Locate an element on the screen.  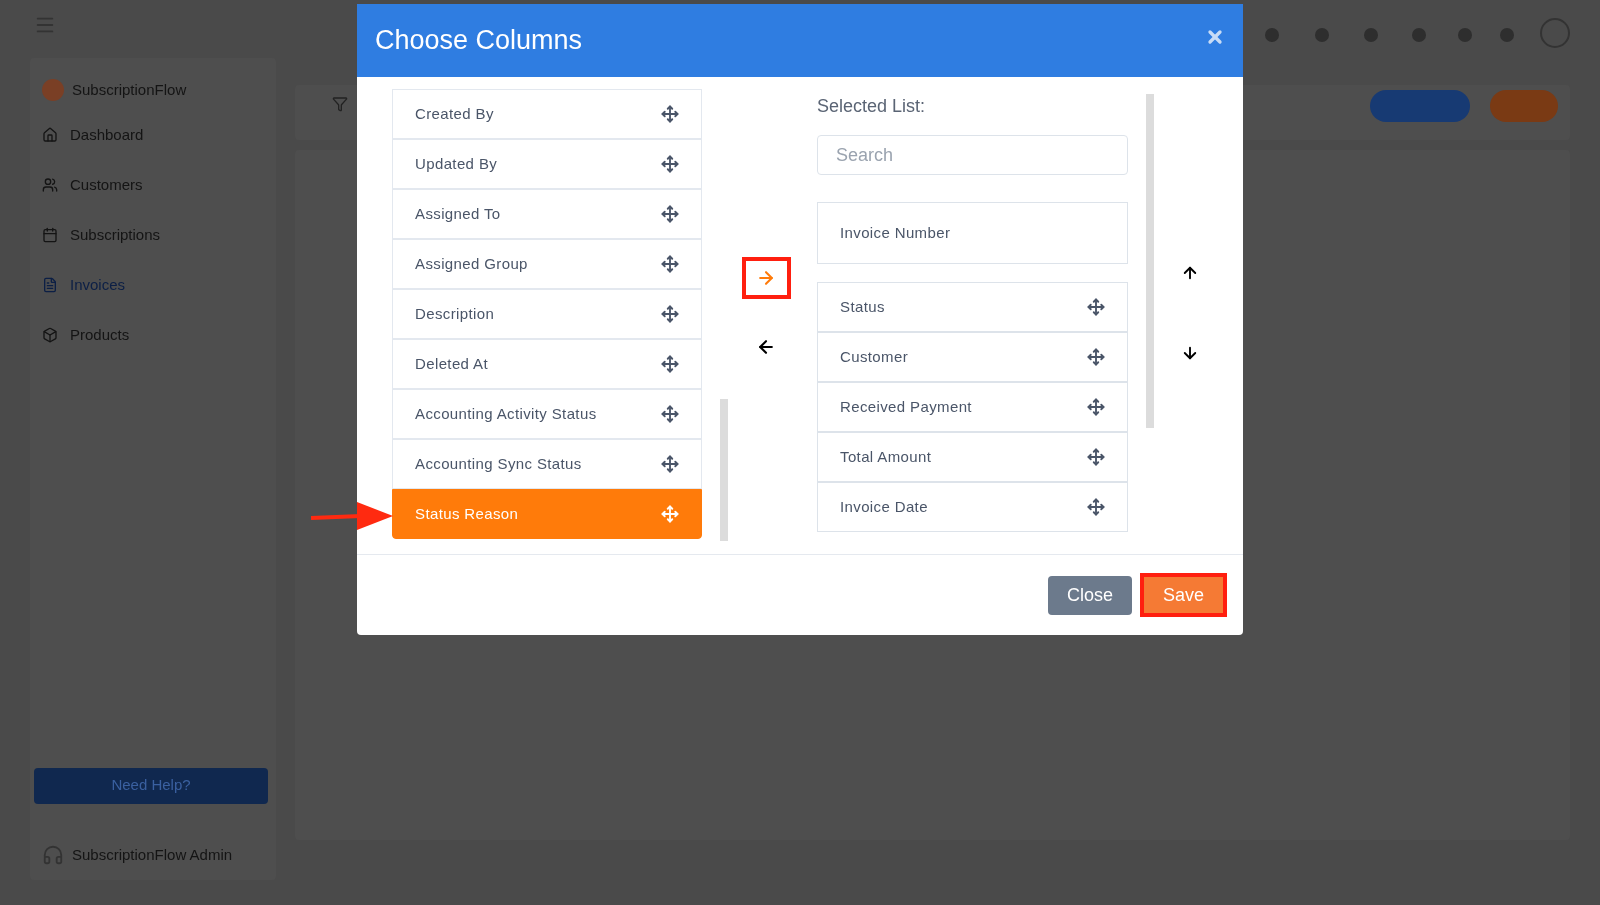
selected-column-item: Received Payment is located at coordinates (972, 407).